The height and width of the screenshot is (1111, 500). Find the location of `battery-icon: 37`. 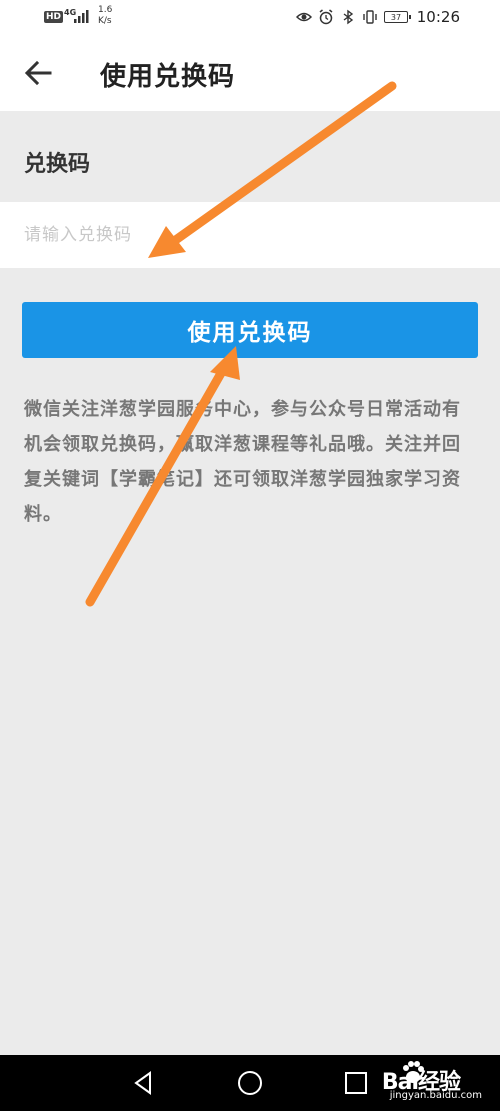

battery-icon: 37 is located at coordinates (397, 17).